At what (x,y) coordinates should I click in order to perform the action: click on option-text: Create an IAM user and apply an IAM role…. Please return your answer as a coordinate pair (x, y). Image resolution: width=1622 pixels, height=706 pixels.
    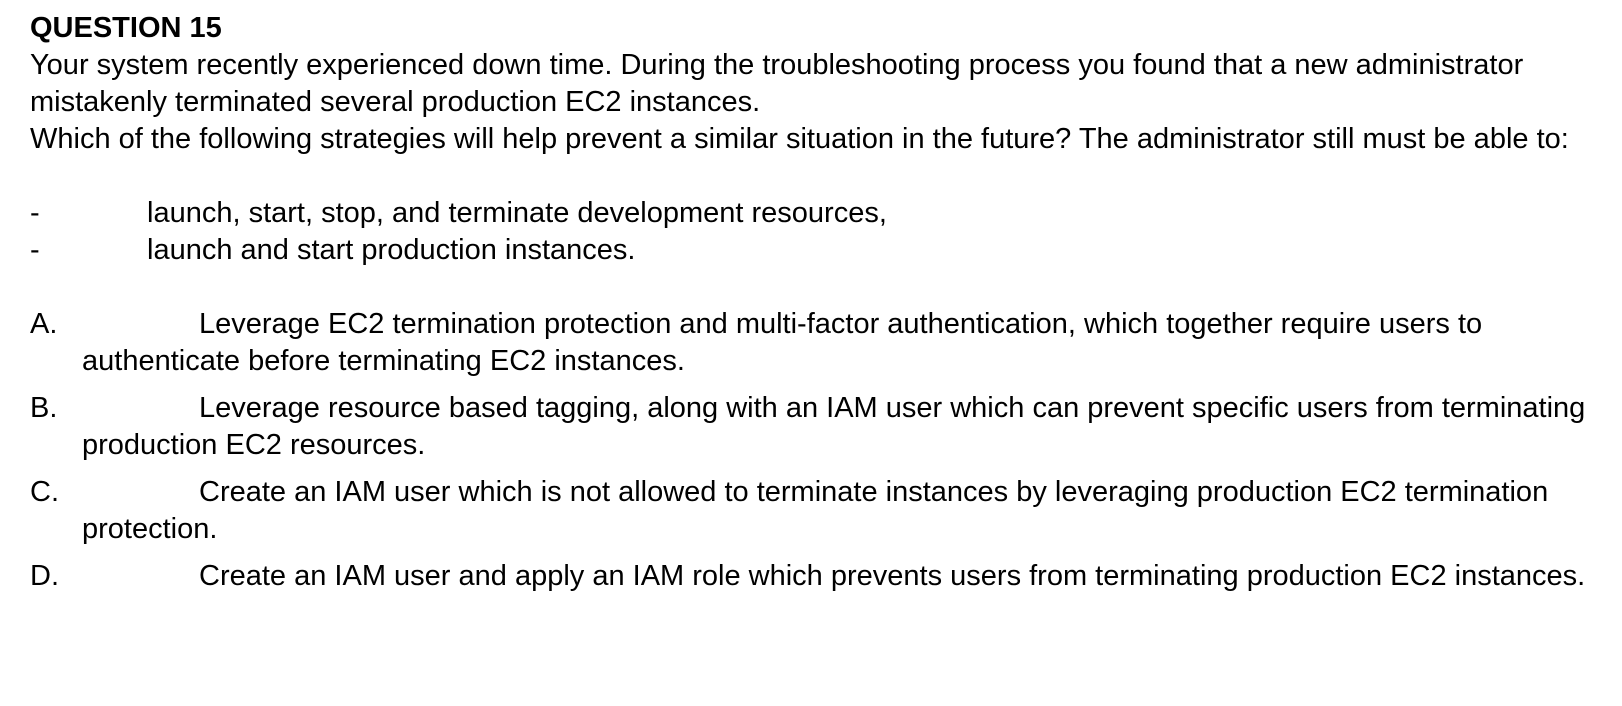
    Looking at the image, I should click on (892, 576).